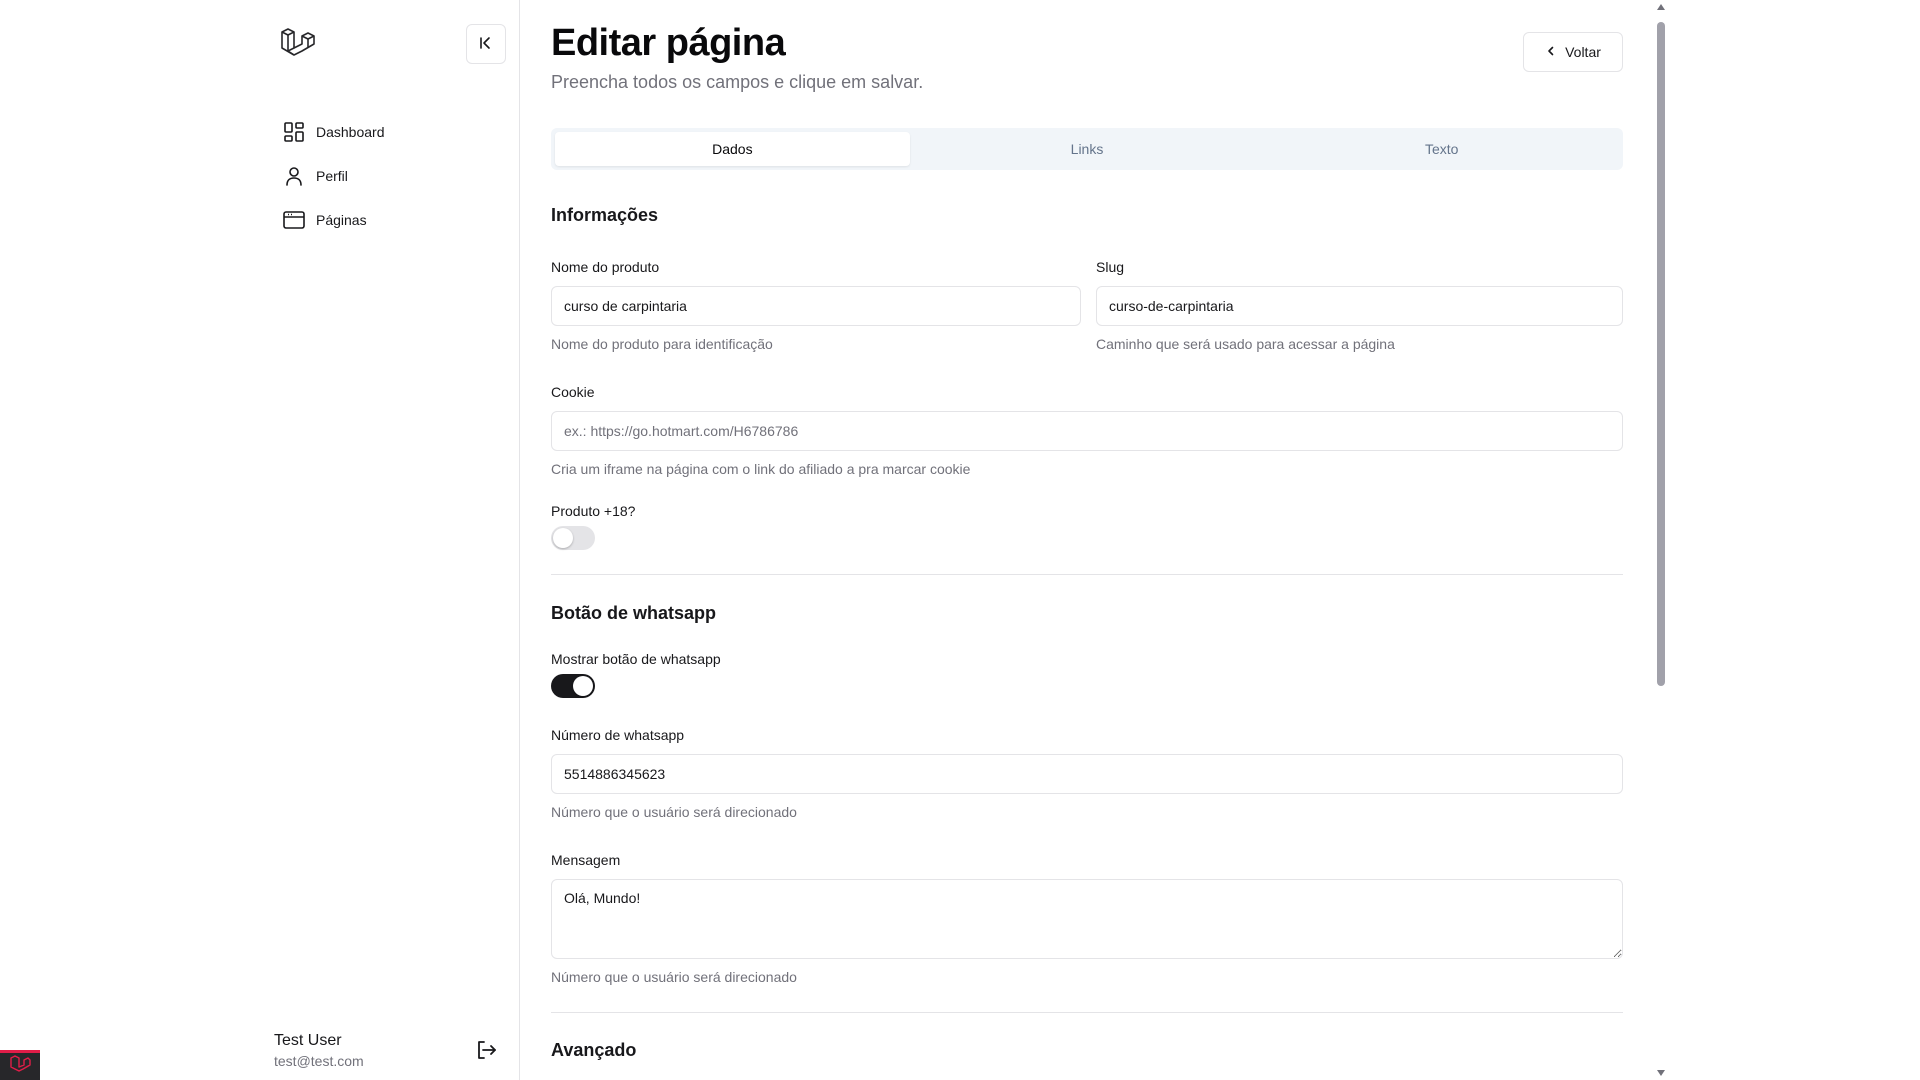 The width and height of the screenshot is (1920, 1080). Describe the element at coordinates (1087, 431) in the screenshot. I see `cookie-input` at that location.